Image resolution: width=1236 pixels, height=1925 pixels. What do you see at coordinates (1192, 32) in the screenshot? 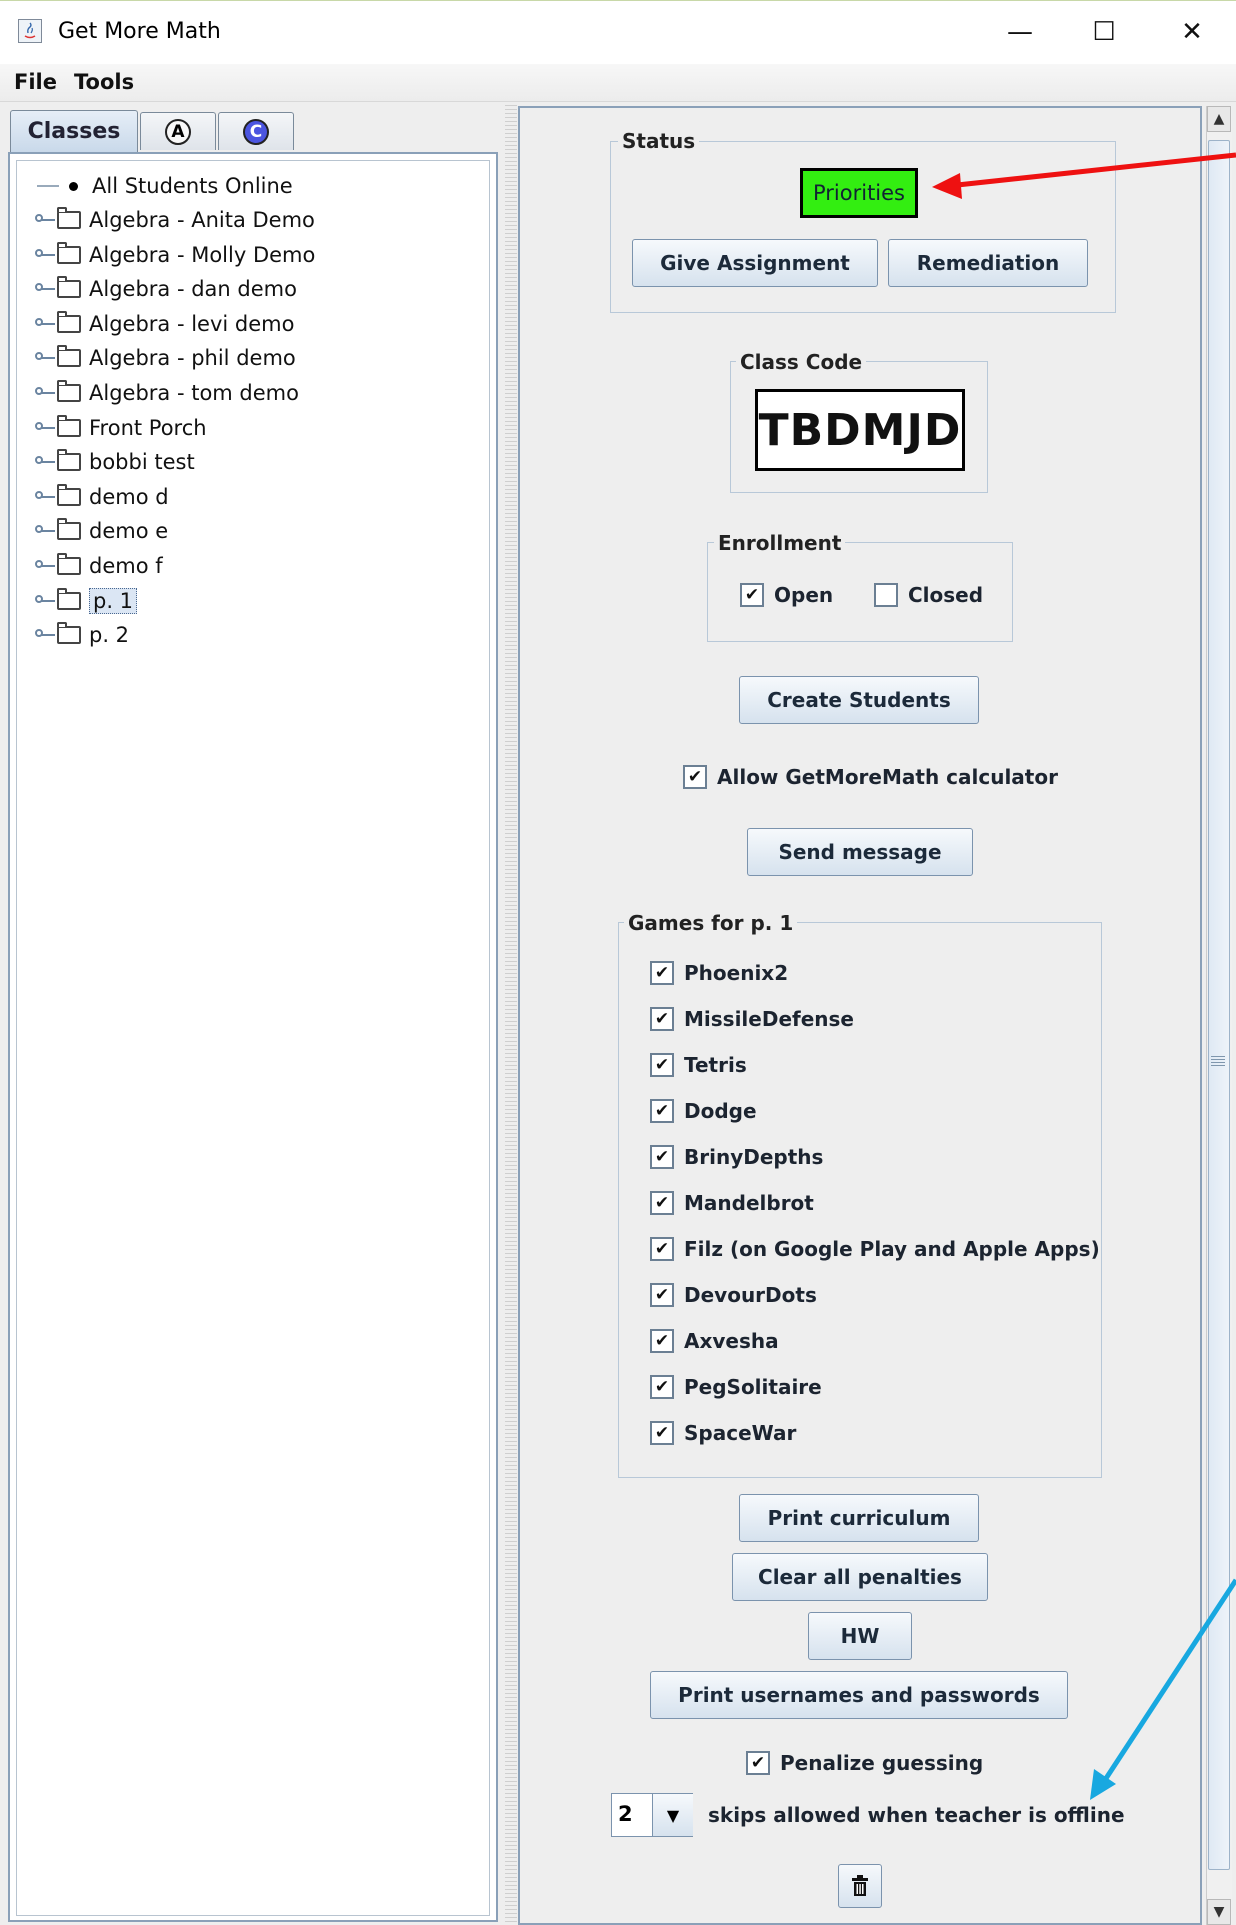
I see `close-button: ✕` at bounding box center [1192, 32].